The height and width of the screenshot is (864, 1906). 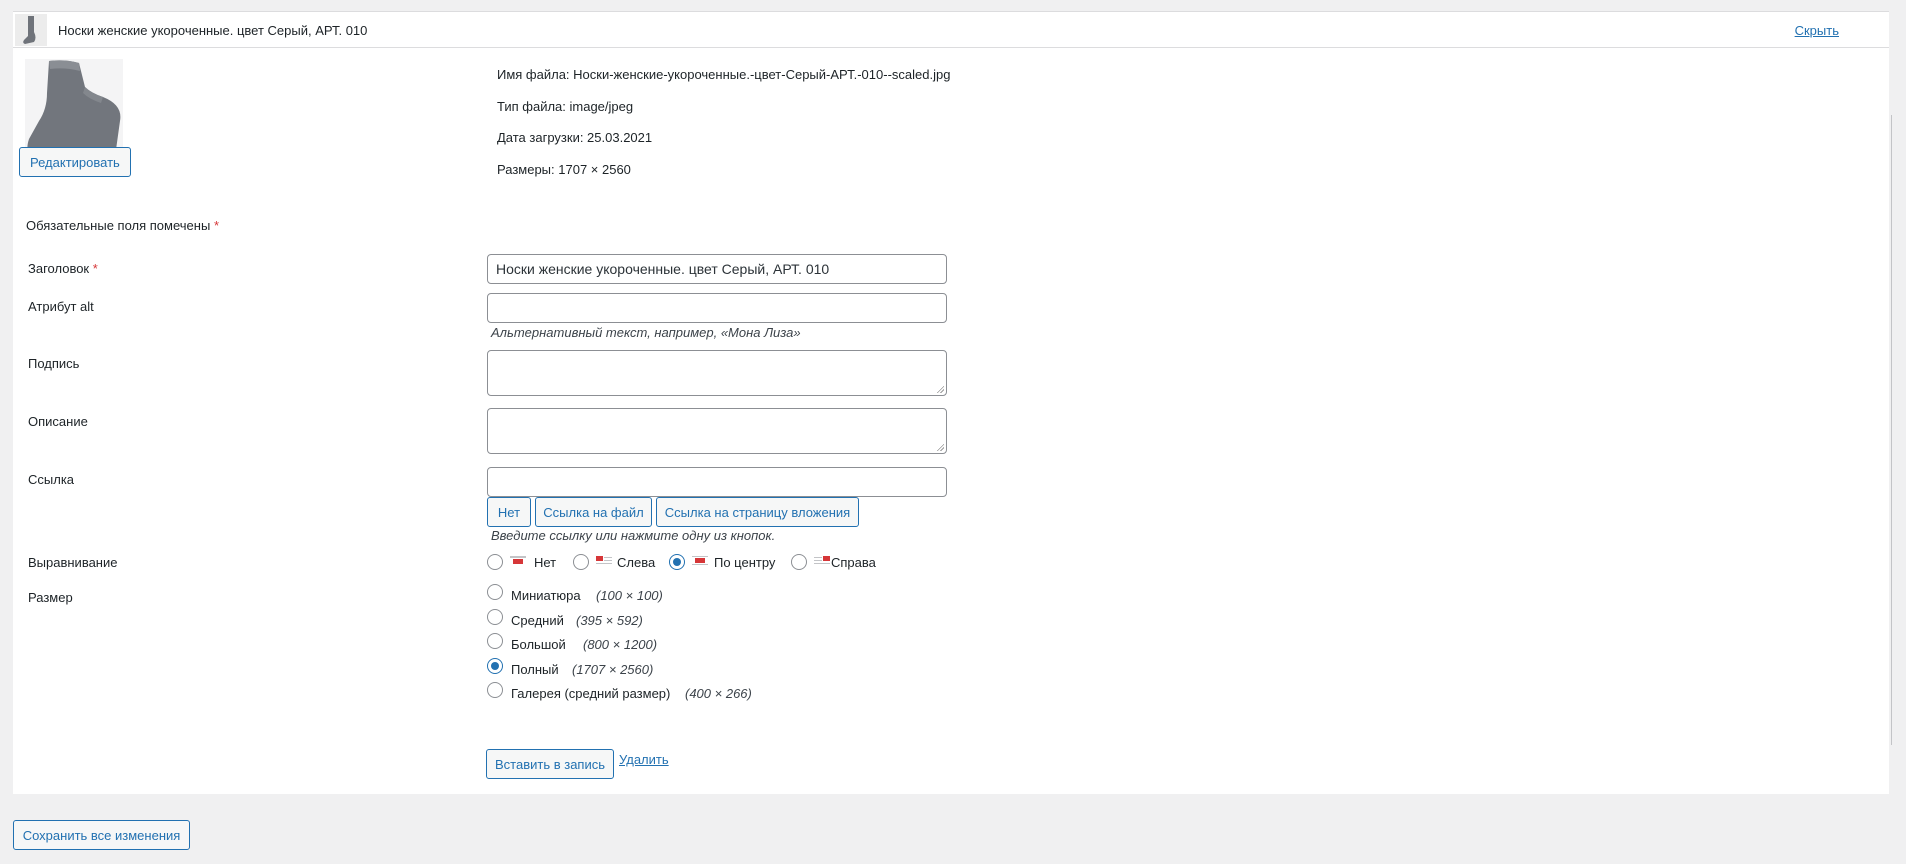 What do you see at coordinates (75, 162) in the screenshot?
I see `edit-image-button: Редактировать` at bounding box center [75, 162].